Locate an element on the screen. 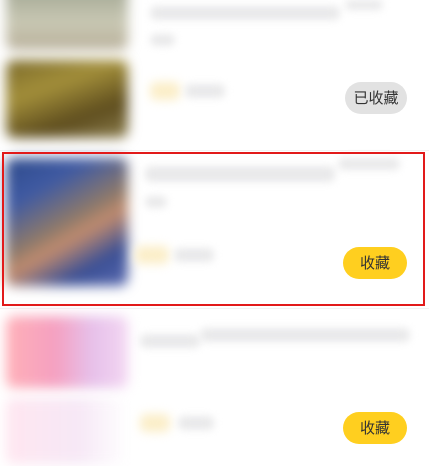  list-item is located at coordinates (214, 30).